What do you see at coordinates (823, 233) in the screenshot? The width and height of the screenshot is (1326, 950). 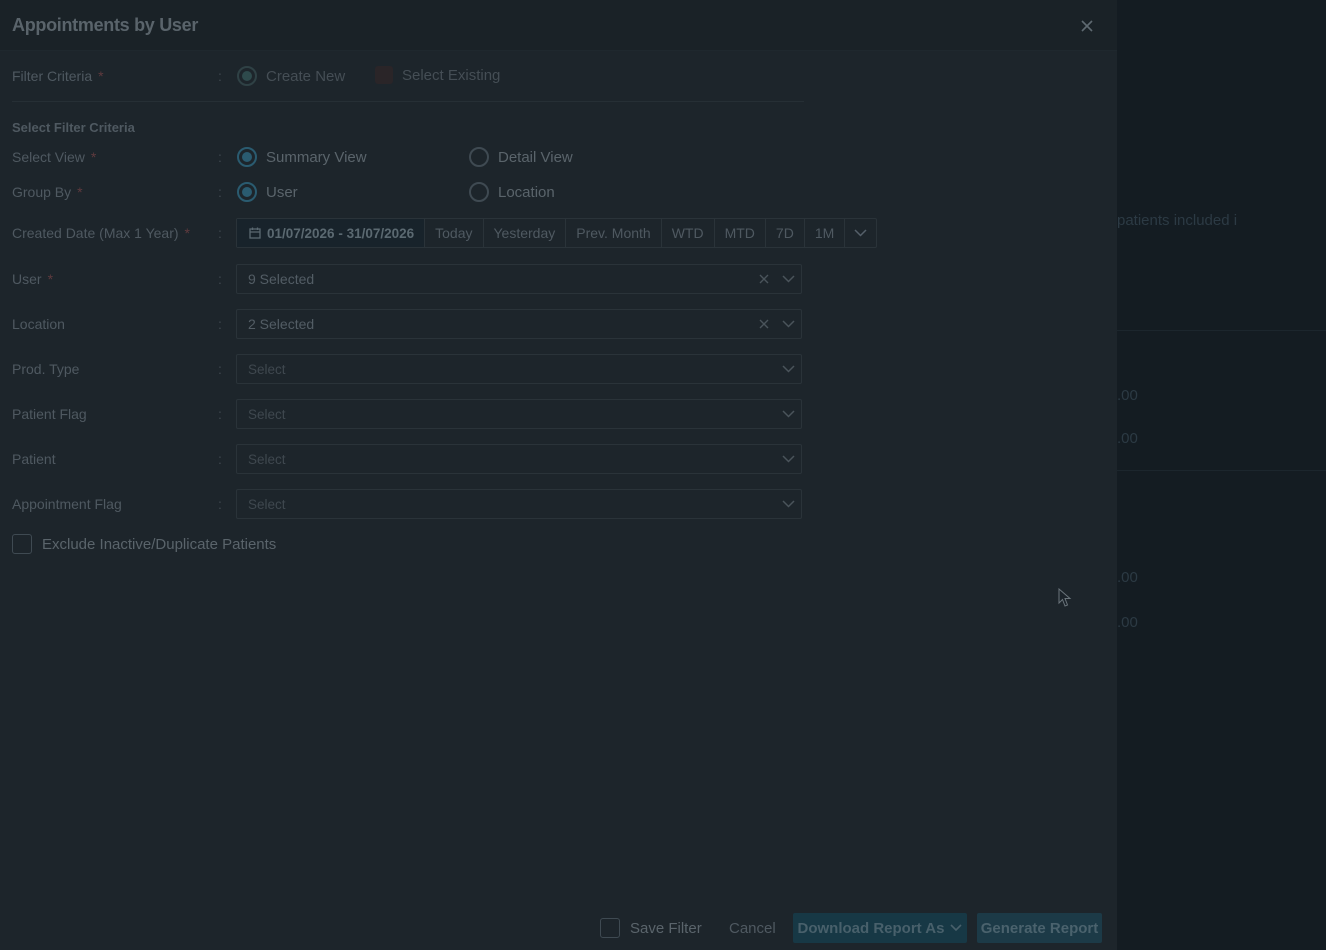 I see `preset-1m: 1M` at bounding box center [823, 233].